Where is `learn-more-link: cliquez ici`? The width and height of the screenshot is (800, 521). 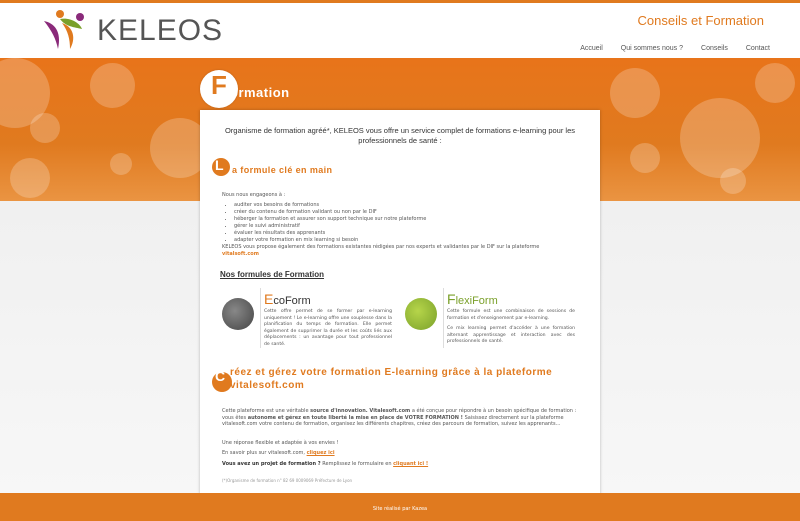
learn-more-link: cliquez ici is located at coordinates (321, 453).